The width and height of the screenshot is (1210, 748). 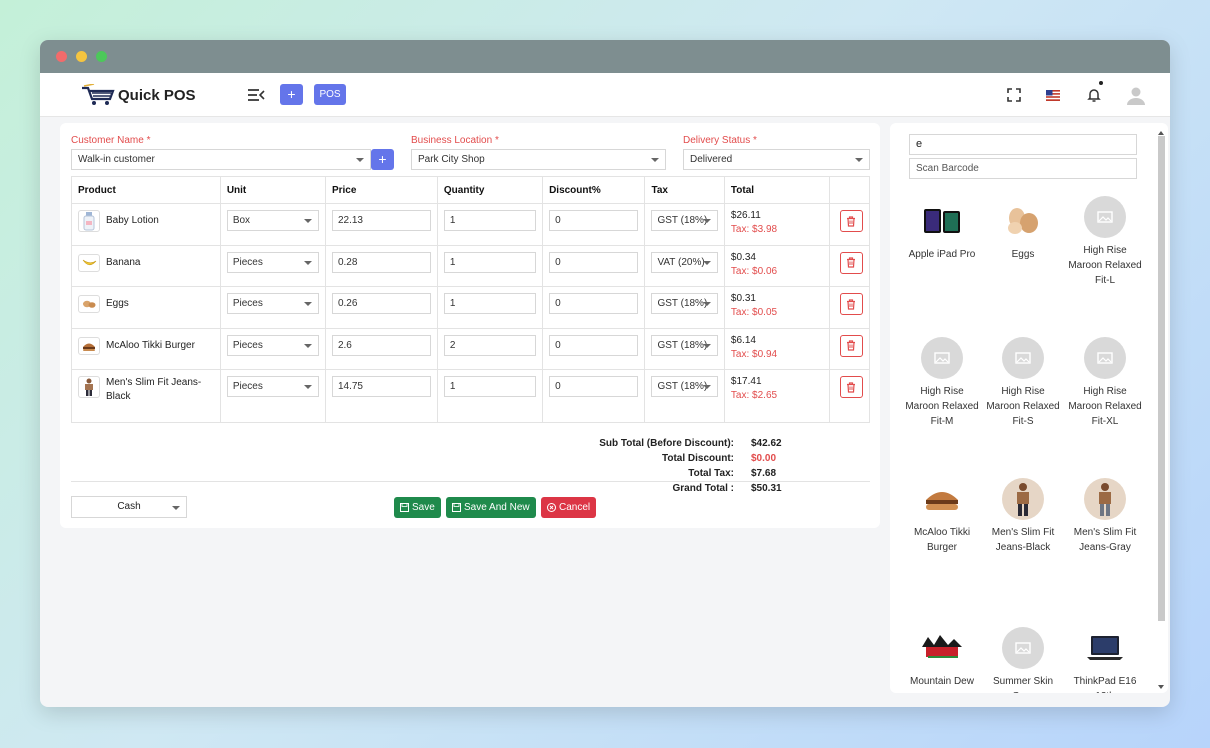 What do you see at coordinates (272, 220) in the screenshot?
I see `unit-select: Box` at bounding box center [272, 220].